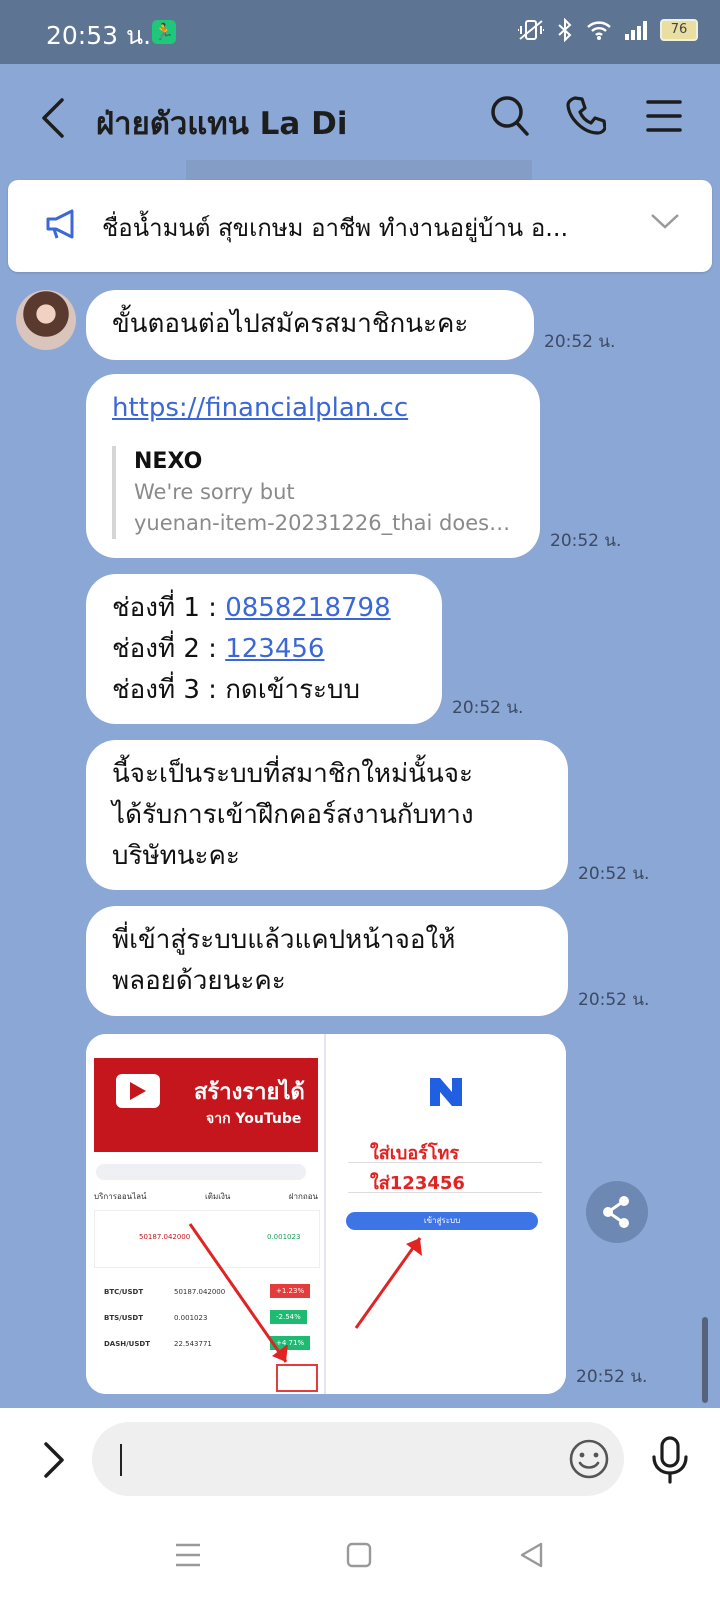 The height and width of the screenshot is (1600, 720). I want to click on battery-icon: 76, so click(679, 30).